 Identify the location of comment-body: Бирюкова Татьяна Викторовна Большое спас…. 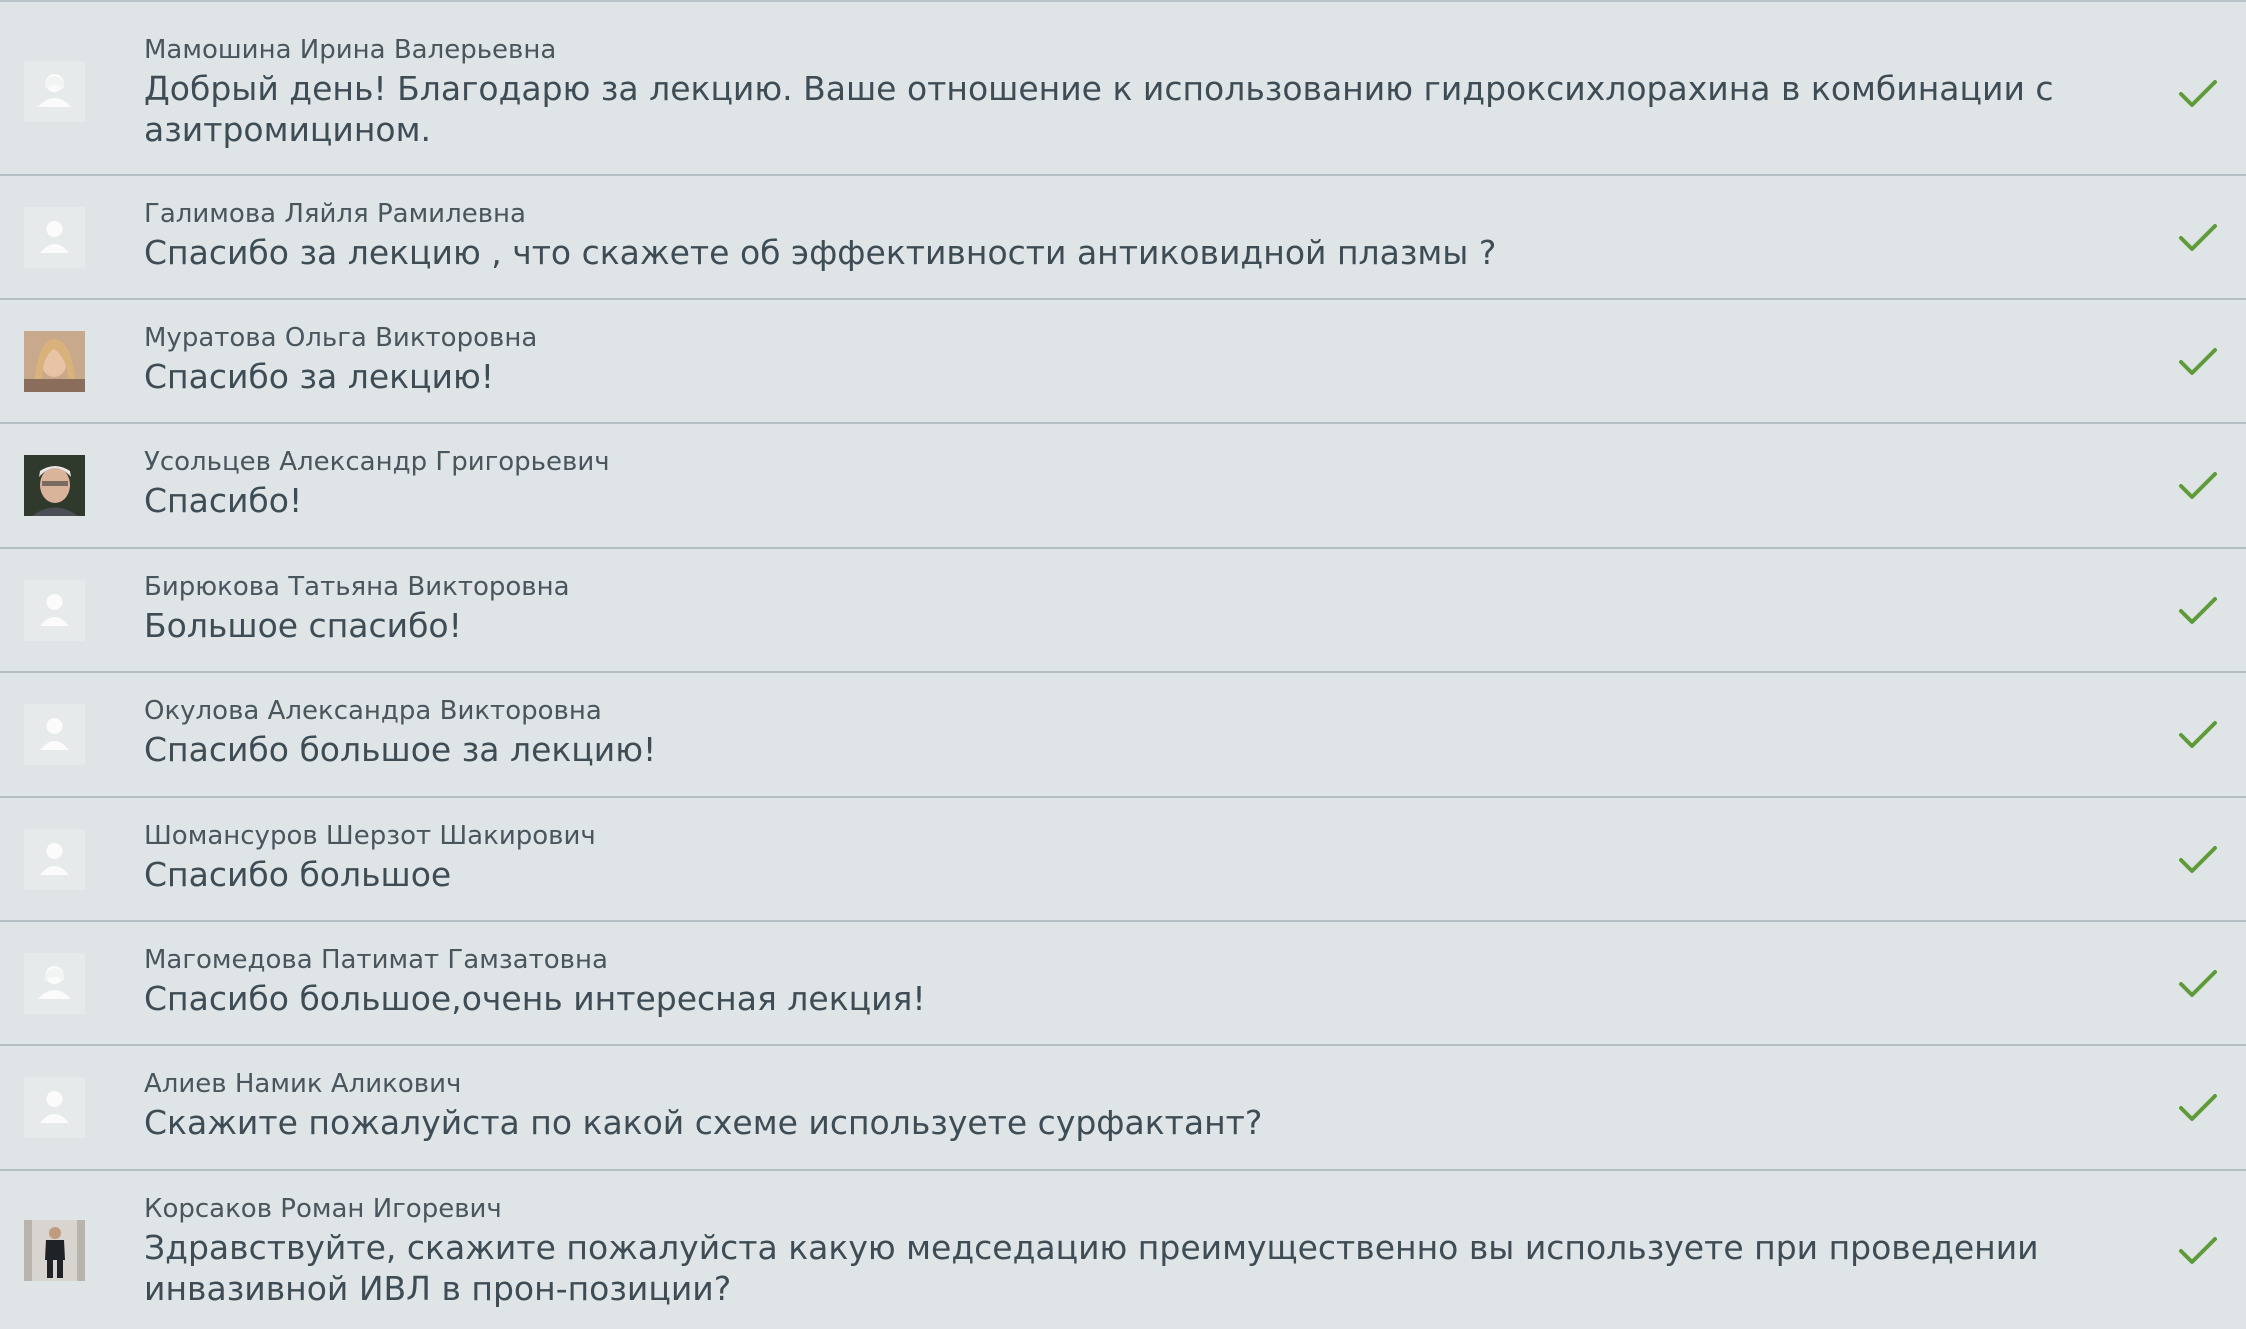
(1115, 608).